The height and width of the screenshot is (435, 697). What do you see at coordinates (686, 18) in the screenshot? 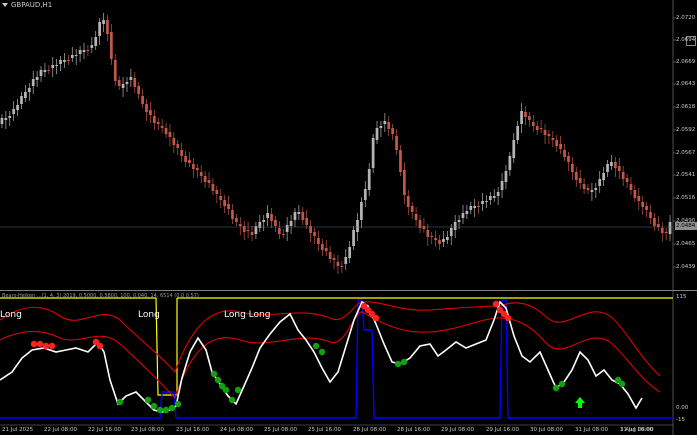
I see `price-axis-label: 2.0720` at bounding box center [686, 18].